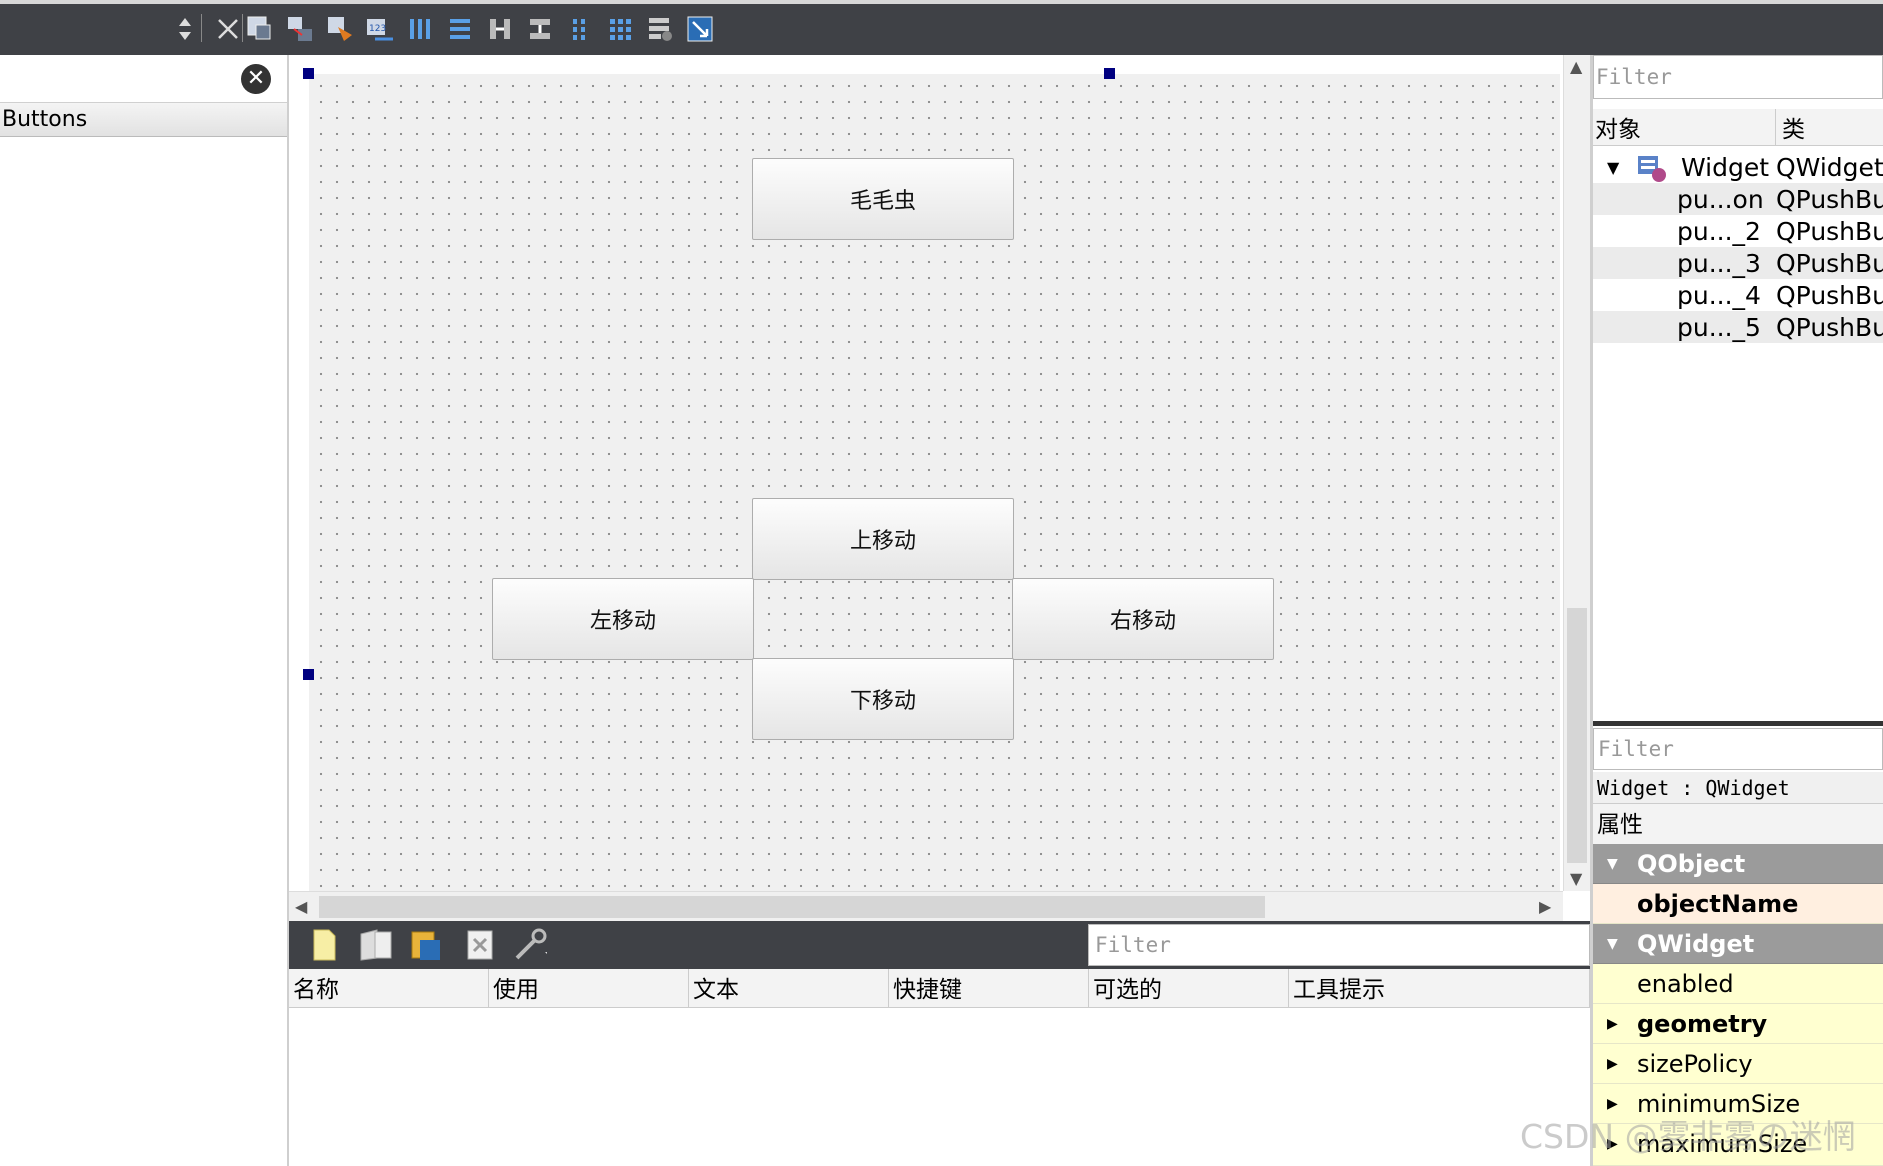  What do you see at coordinates (256, 79) in the screenshot?
I see `clear-icon: ✕` at bounding box center [256, 79].